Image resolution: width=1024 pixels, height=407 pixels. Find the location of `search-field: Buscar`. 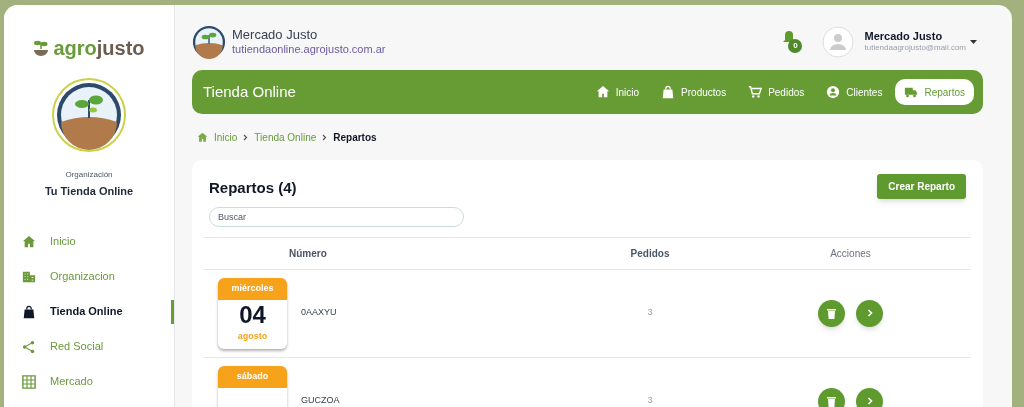

search-field: Buscar is located at coordinates (336, 216).